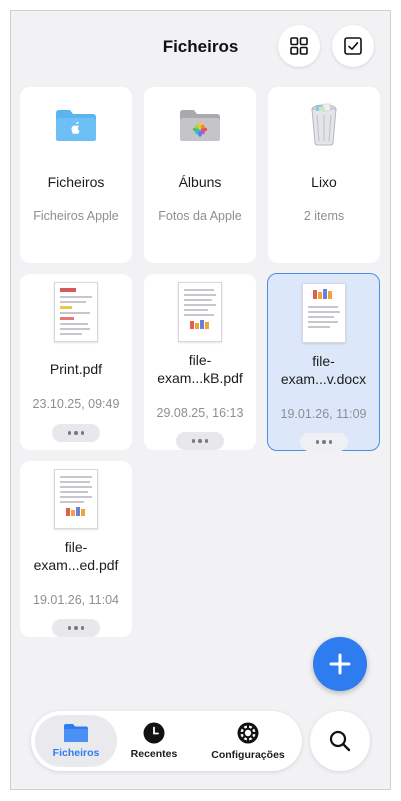 This screenshot has width=401, height=801. What do you see at coordinates (76, 125) in the screenshot?
I see `folder-apple-icon` at bounding box center [76, 125].